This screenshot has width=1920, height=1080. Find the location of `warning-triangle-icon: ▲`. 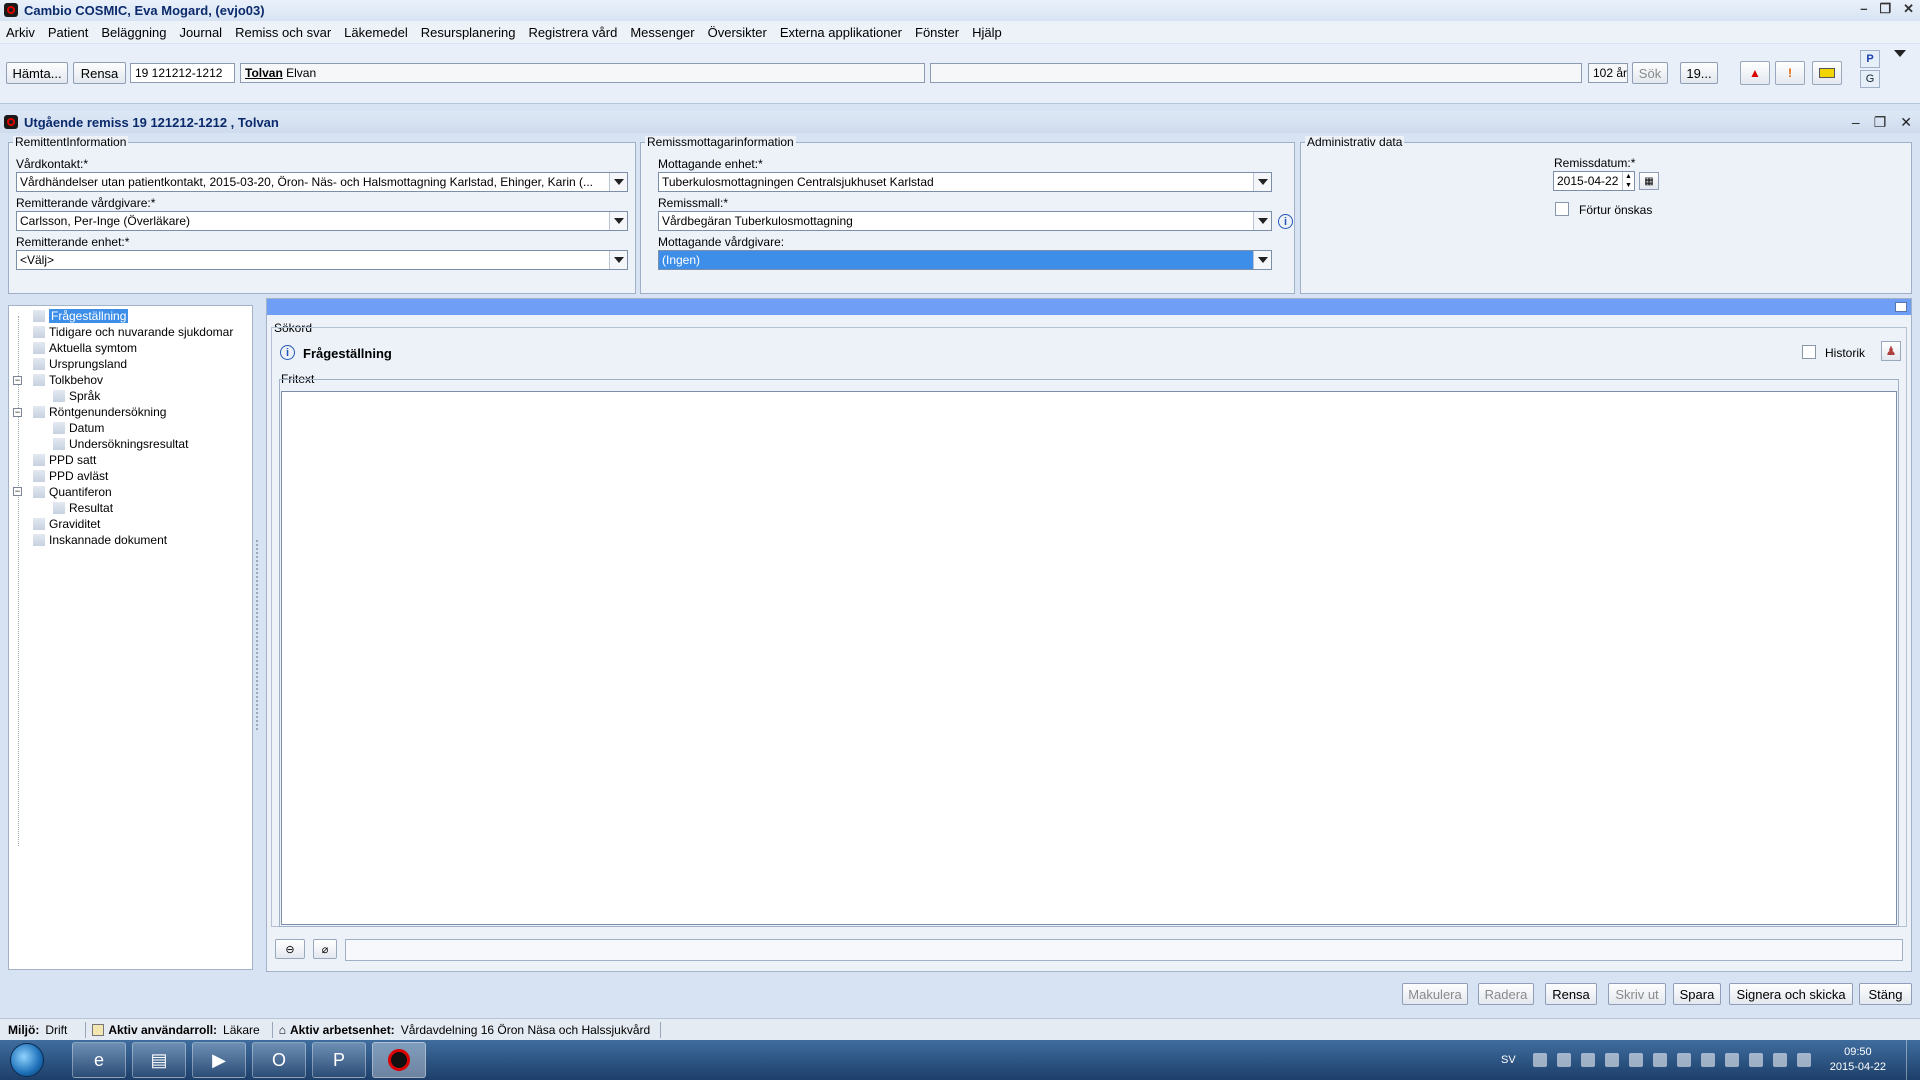

warning-triangle-icon: ▲ is located at coordinates (1755, 73).